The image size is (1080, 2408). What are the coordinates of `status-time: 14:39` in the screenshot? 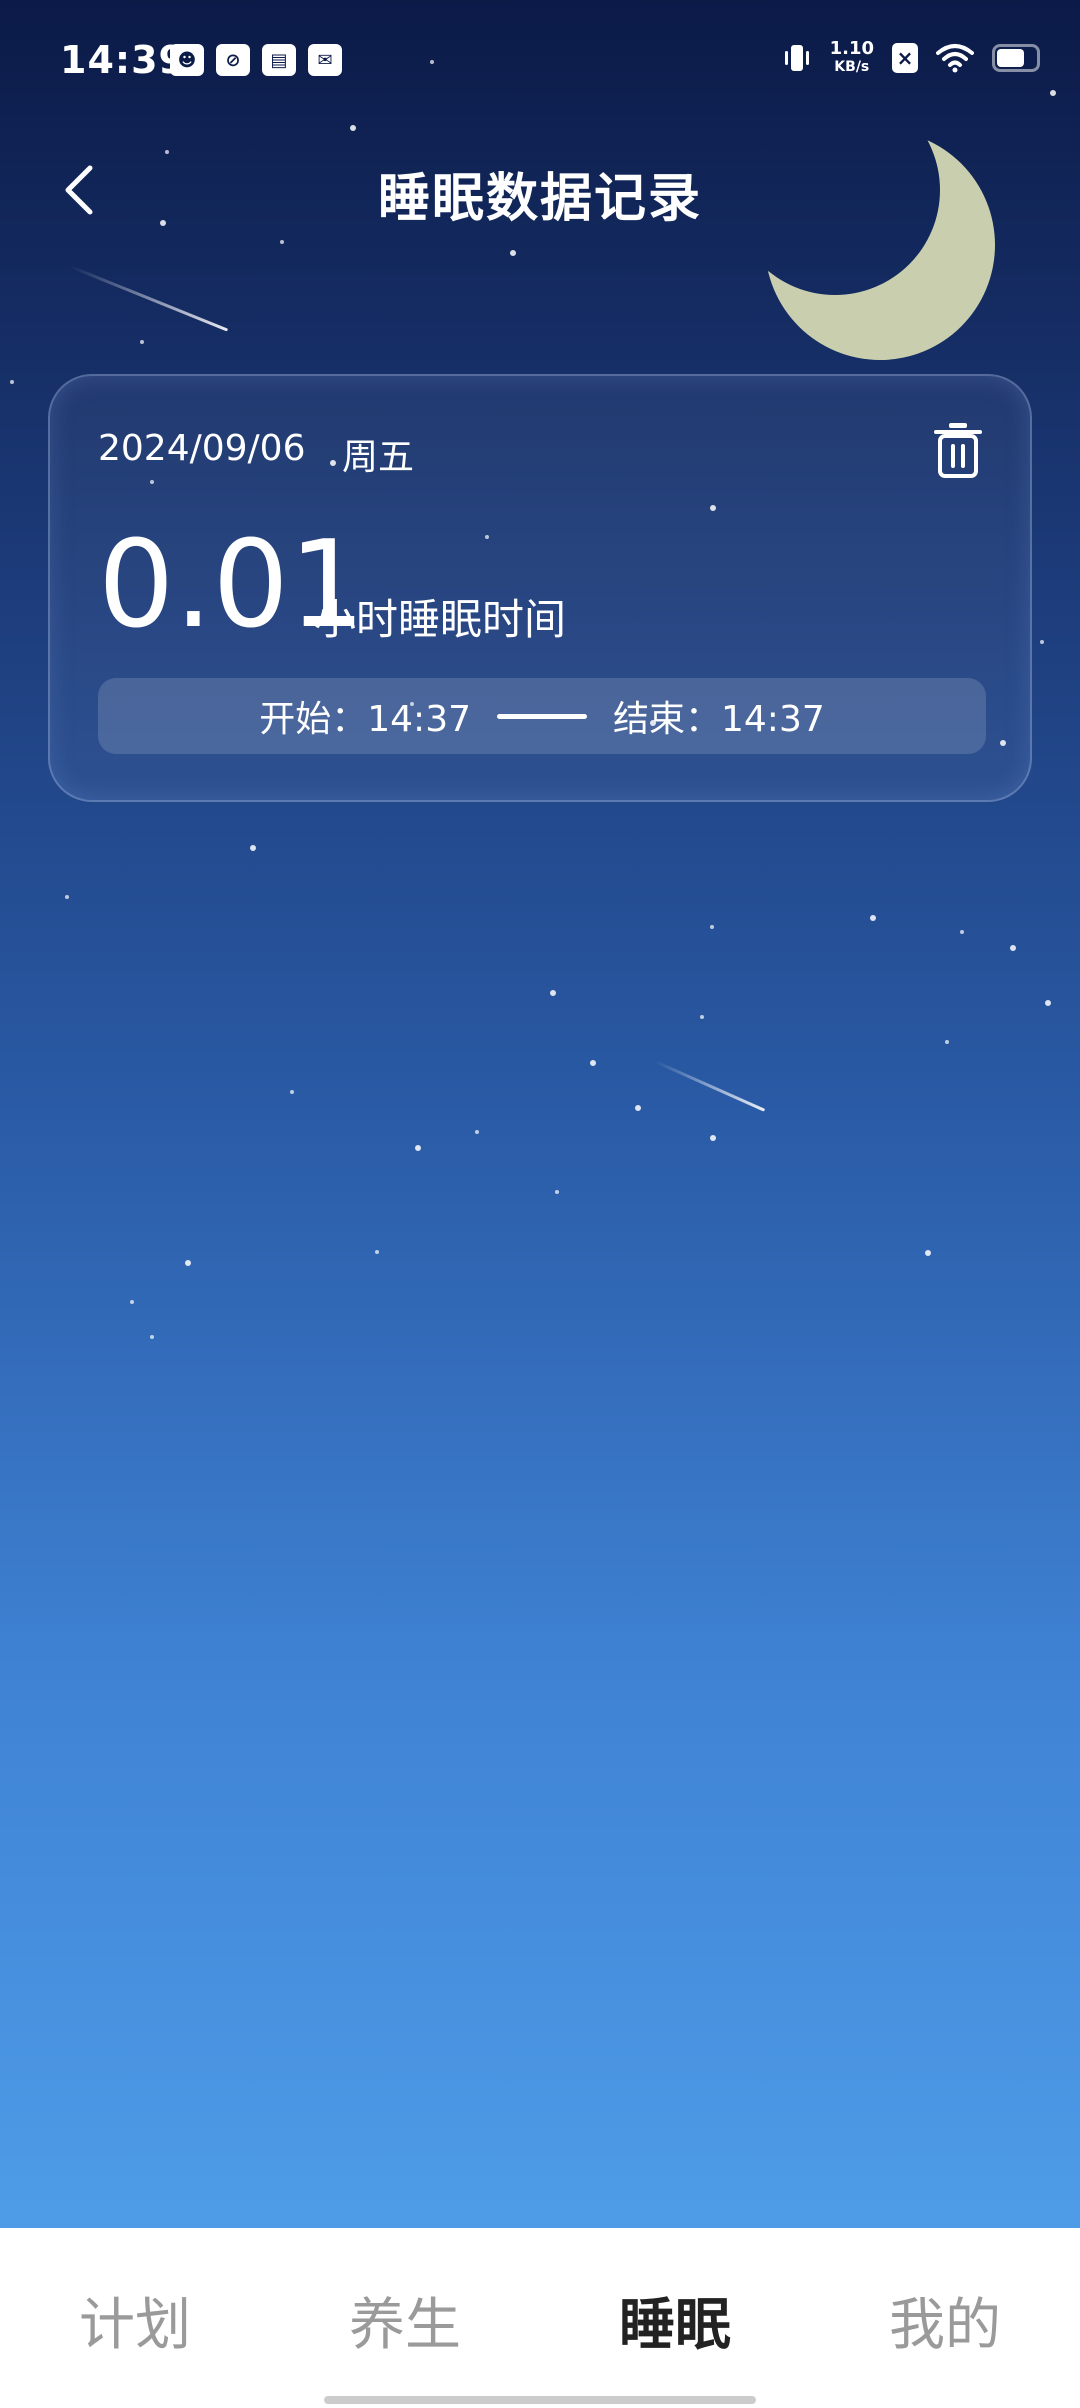 It's located at (123, 60).